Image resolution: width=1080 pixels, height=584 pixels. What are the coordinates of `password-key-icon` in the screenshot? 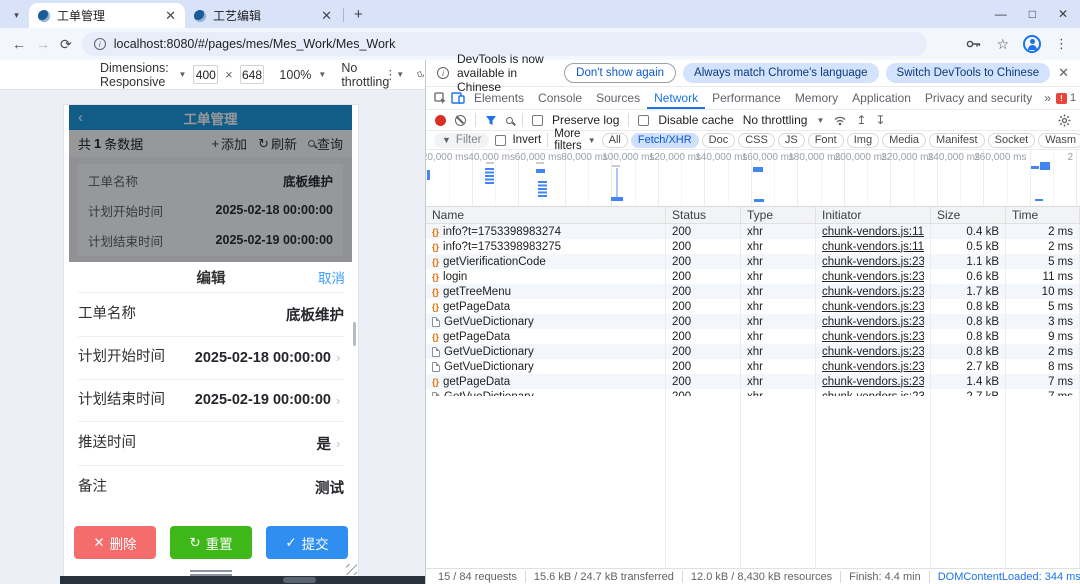 It's located at (974, 44).